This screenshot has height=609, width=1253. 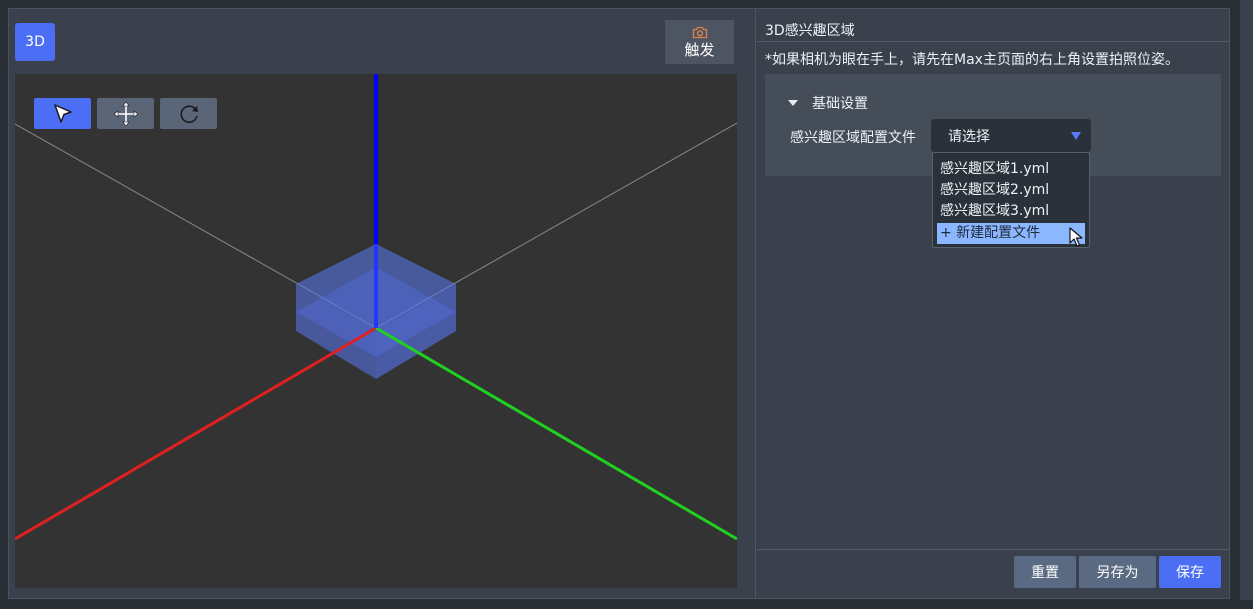 I want to click on mode-3d-label: 3D, so click(x=35, y=42).